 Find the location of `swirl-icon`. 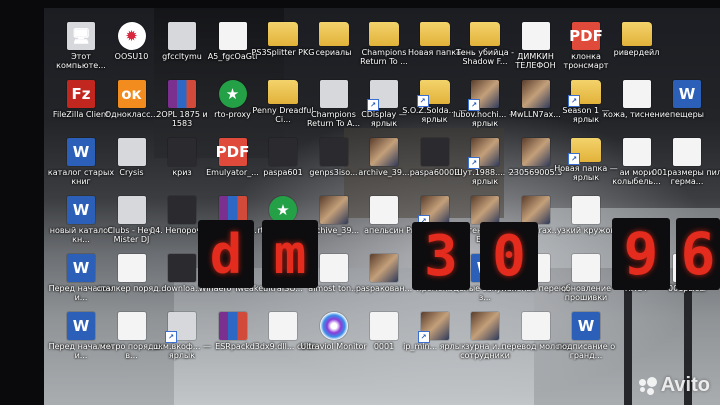

swirl-icon is located at coordinates (333, 326).